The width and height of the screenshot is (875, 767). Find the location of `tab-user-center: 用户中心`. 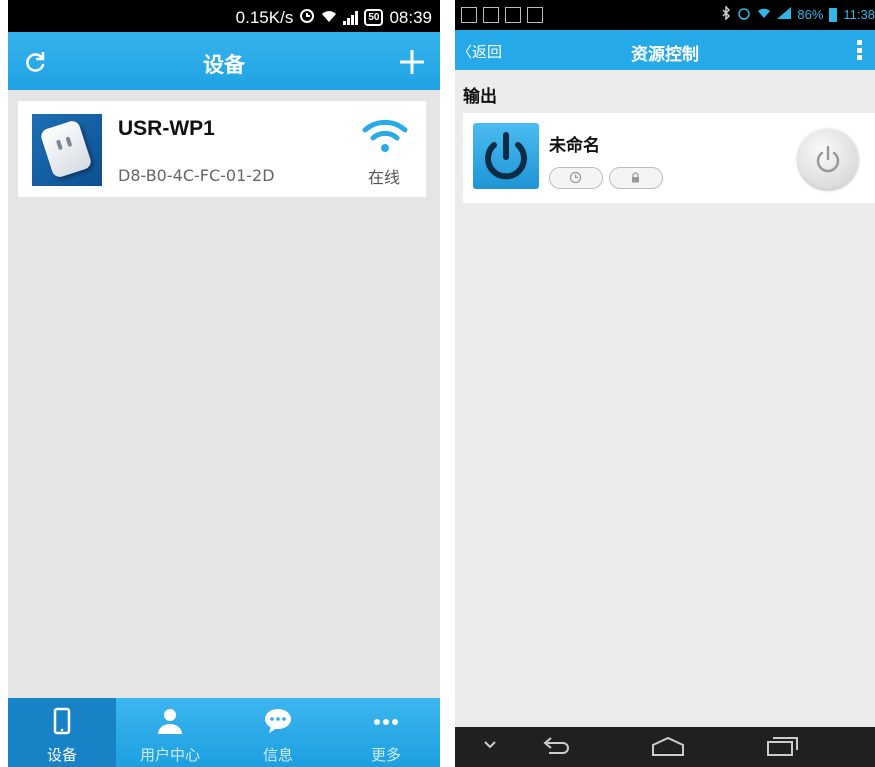

tab-user-center: 用户中心 is located at coordinates (170, 732).